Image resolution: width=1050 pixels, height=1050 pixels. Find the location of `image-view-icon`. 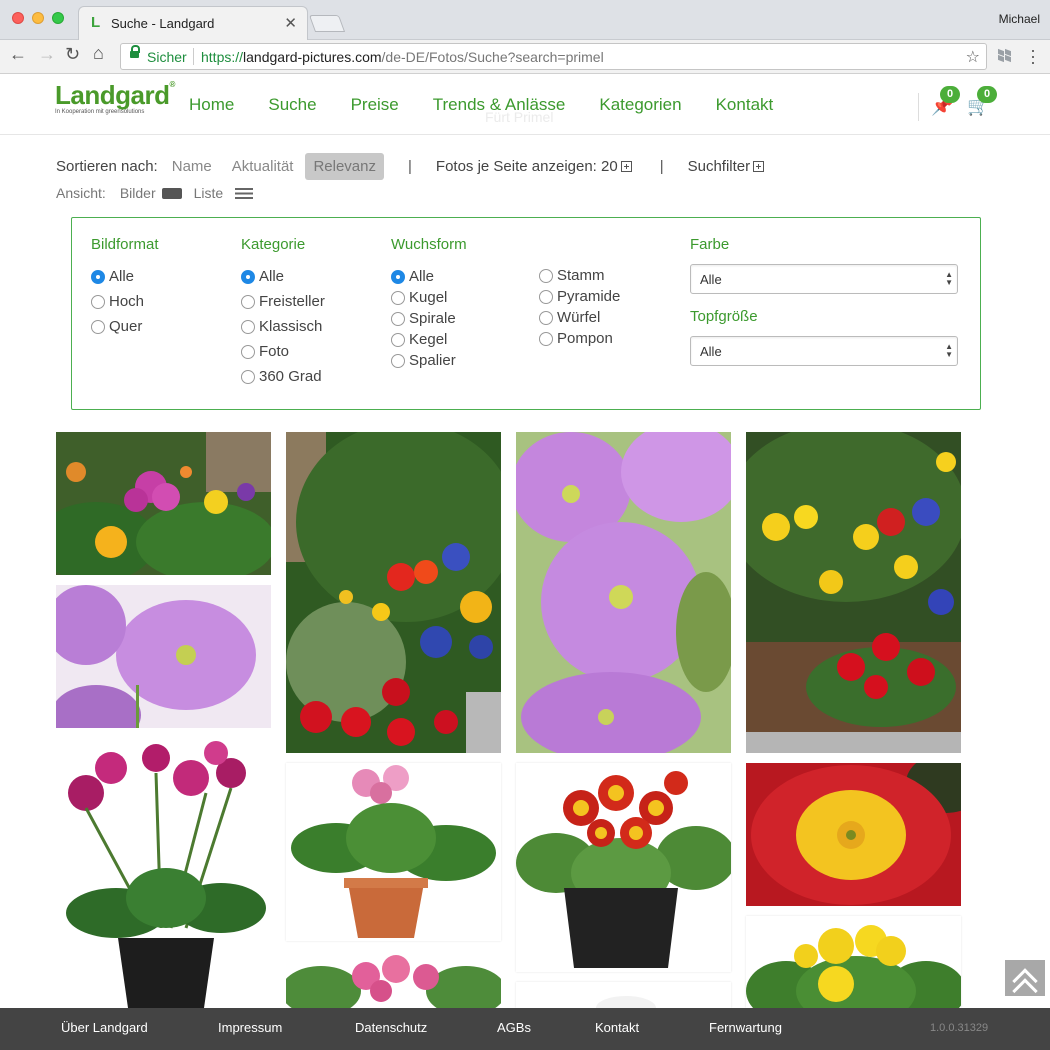

image-view-icon is located at coordinates (171, 193).